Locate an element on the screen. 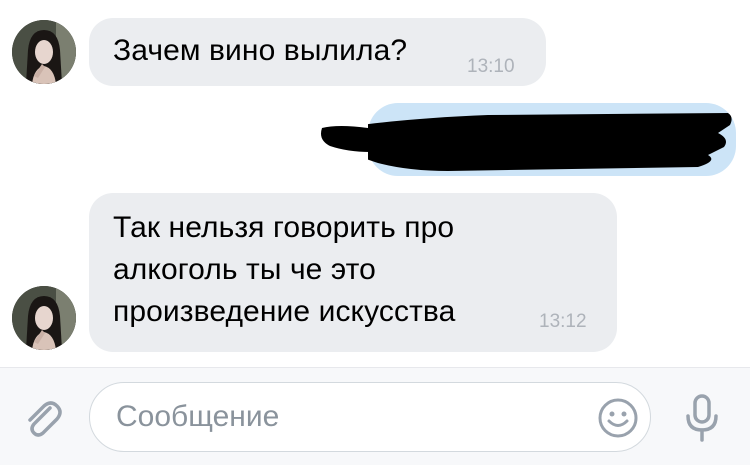 The image size is (750, 465). smiley-icon is located at coordinates (618, 418).